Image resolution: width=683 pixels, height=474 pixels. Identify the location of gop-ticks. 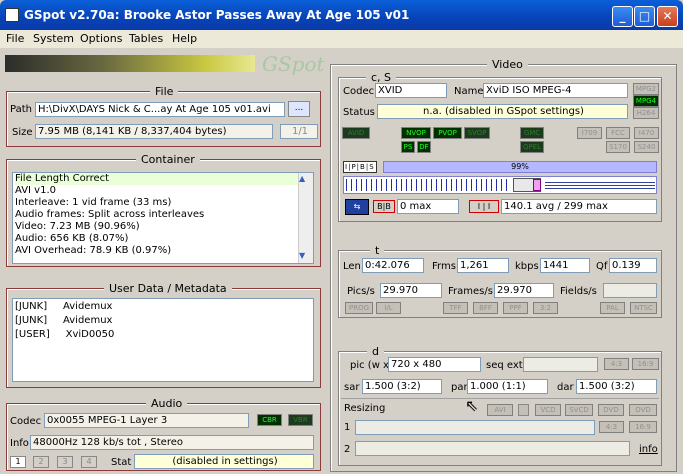
(428, 185).